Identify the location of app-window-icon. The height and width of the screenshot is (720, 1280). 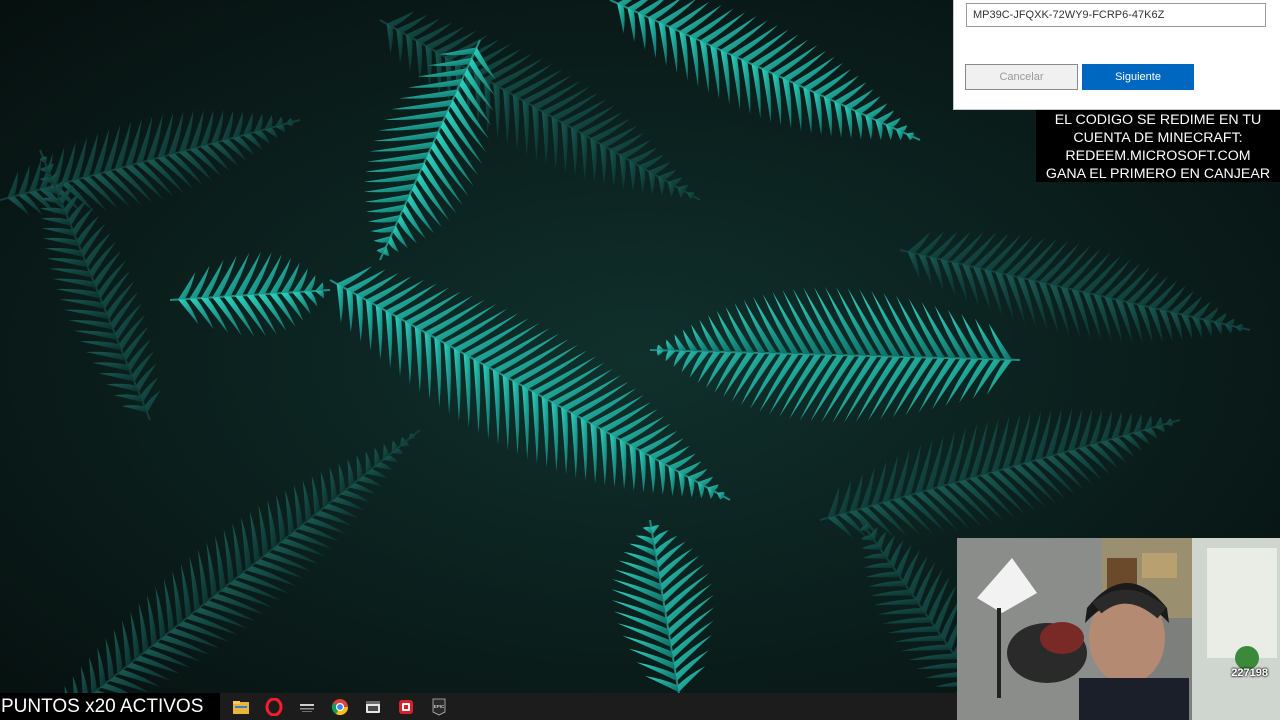
(373, 707).